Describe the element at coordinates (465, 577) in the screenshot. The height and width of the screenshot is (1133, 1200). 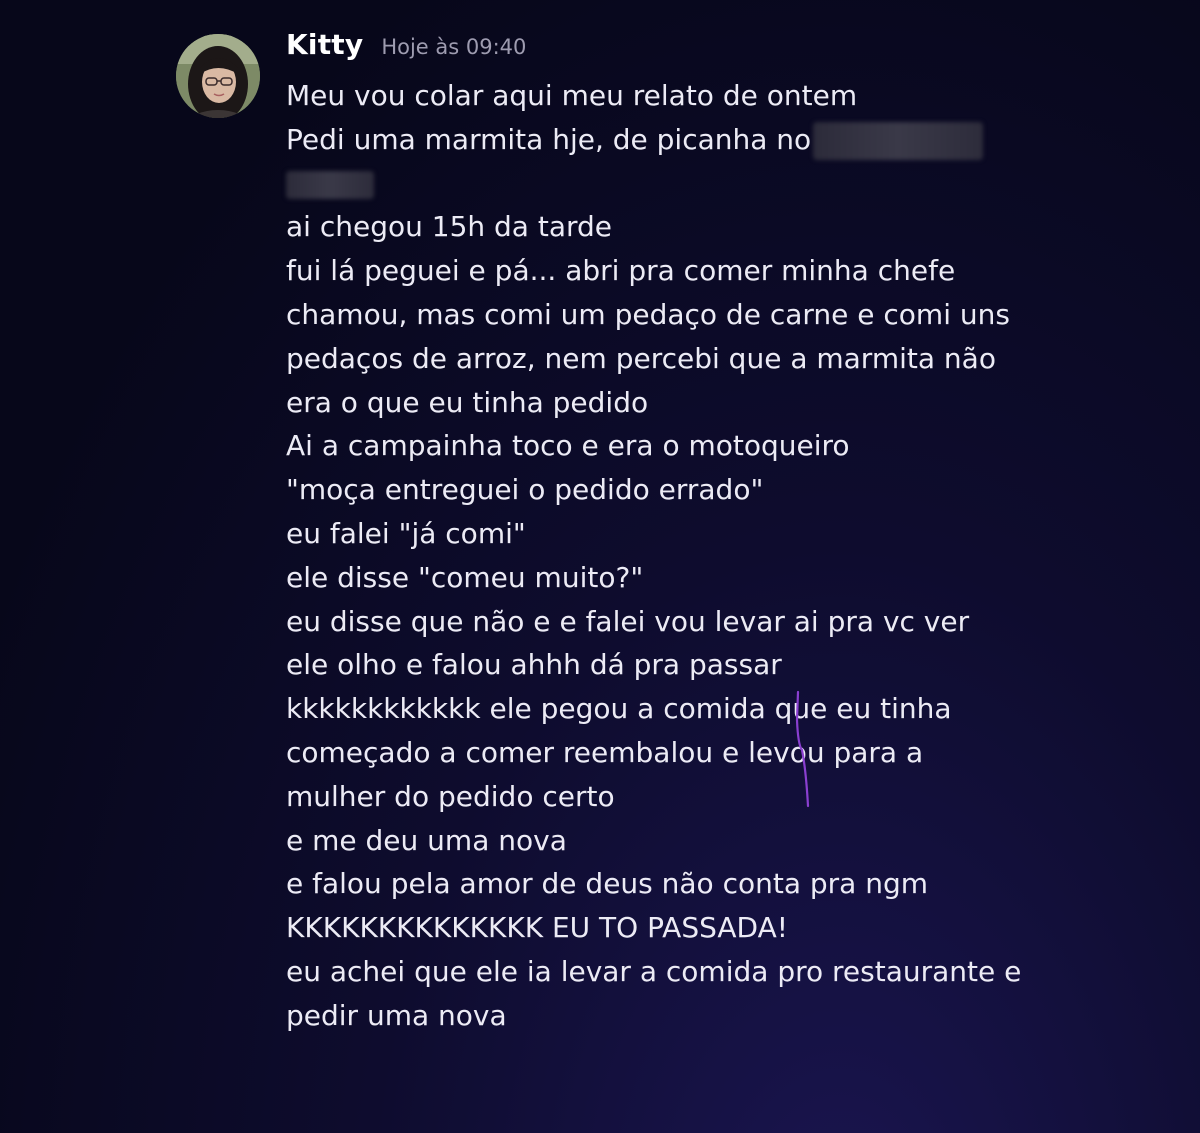
I see `message-line: ele disse "comeu muito?"` at that location.